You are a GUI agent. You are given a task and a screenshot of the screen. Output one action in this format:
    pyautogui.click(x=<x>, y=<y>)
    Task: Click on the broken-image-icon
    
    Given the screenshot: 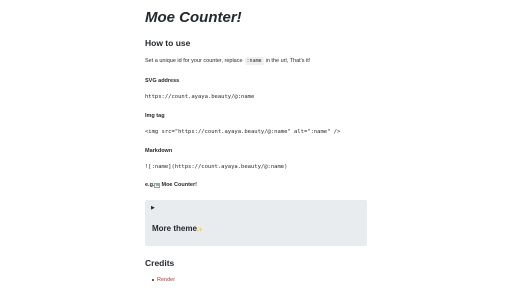 What is the action you would take?
    pyautogui.click(x=157, y=185)
    